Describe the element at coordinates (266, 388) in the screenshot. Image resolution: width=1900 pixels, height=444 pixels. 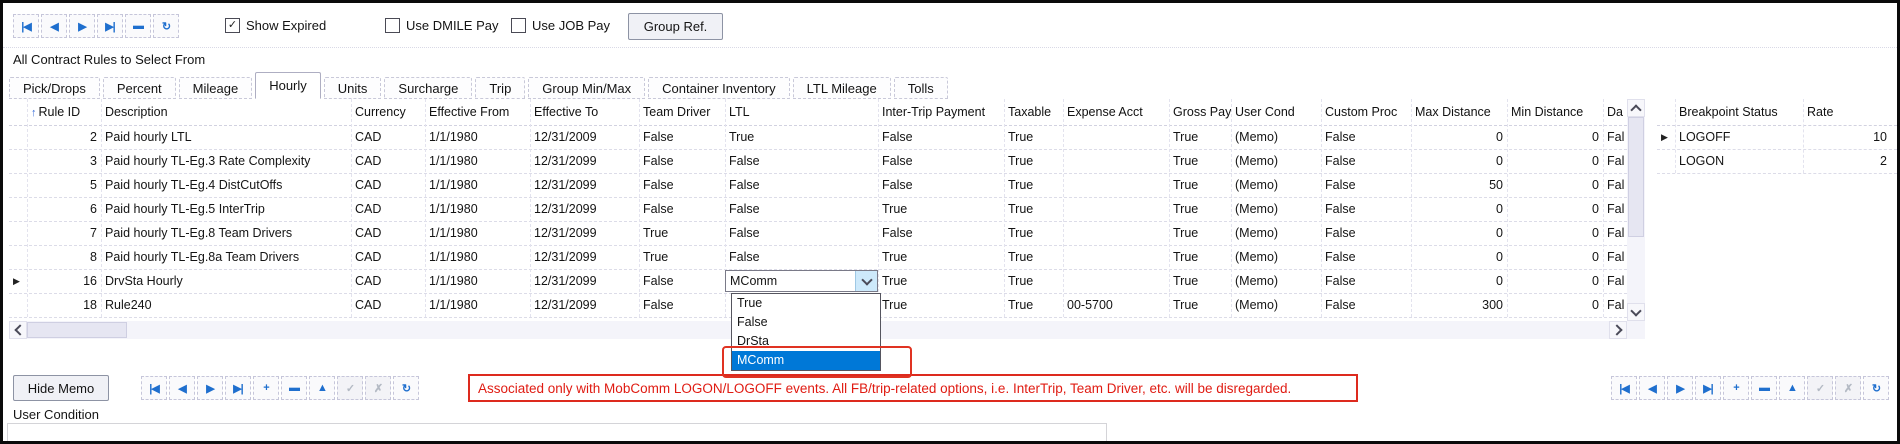
I see `insert-record-button: +` at that location.